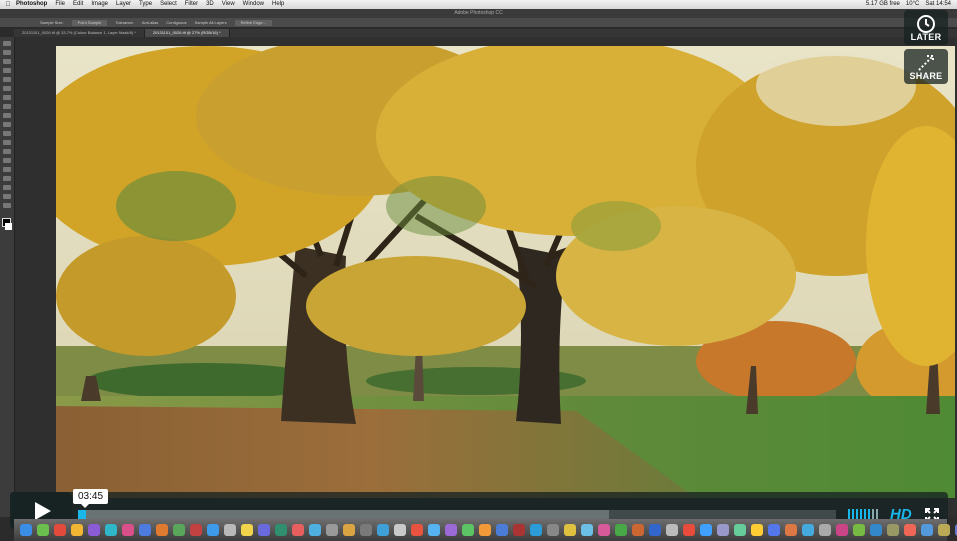  I want to click on contiguous-checkbox: Contiguous, so click(176, 22).